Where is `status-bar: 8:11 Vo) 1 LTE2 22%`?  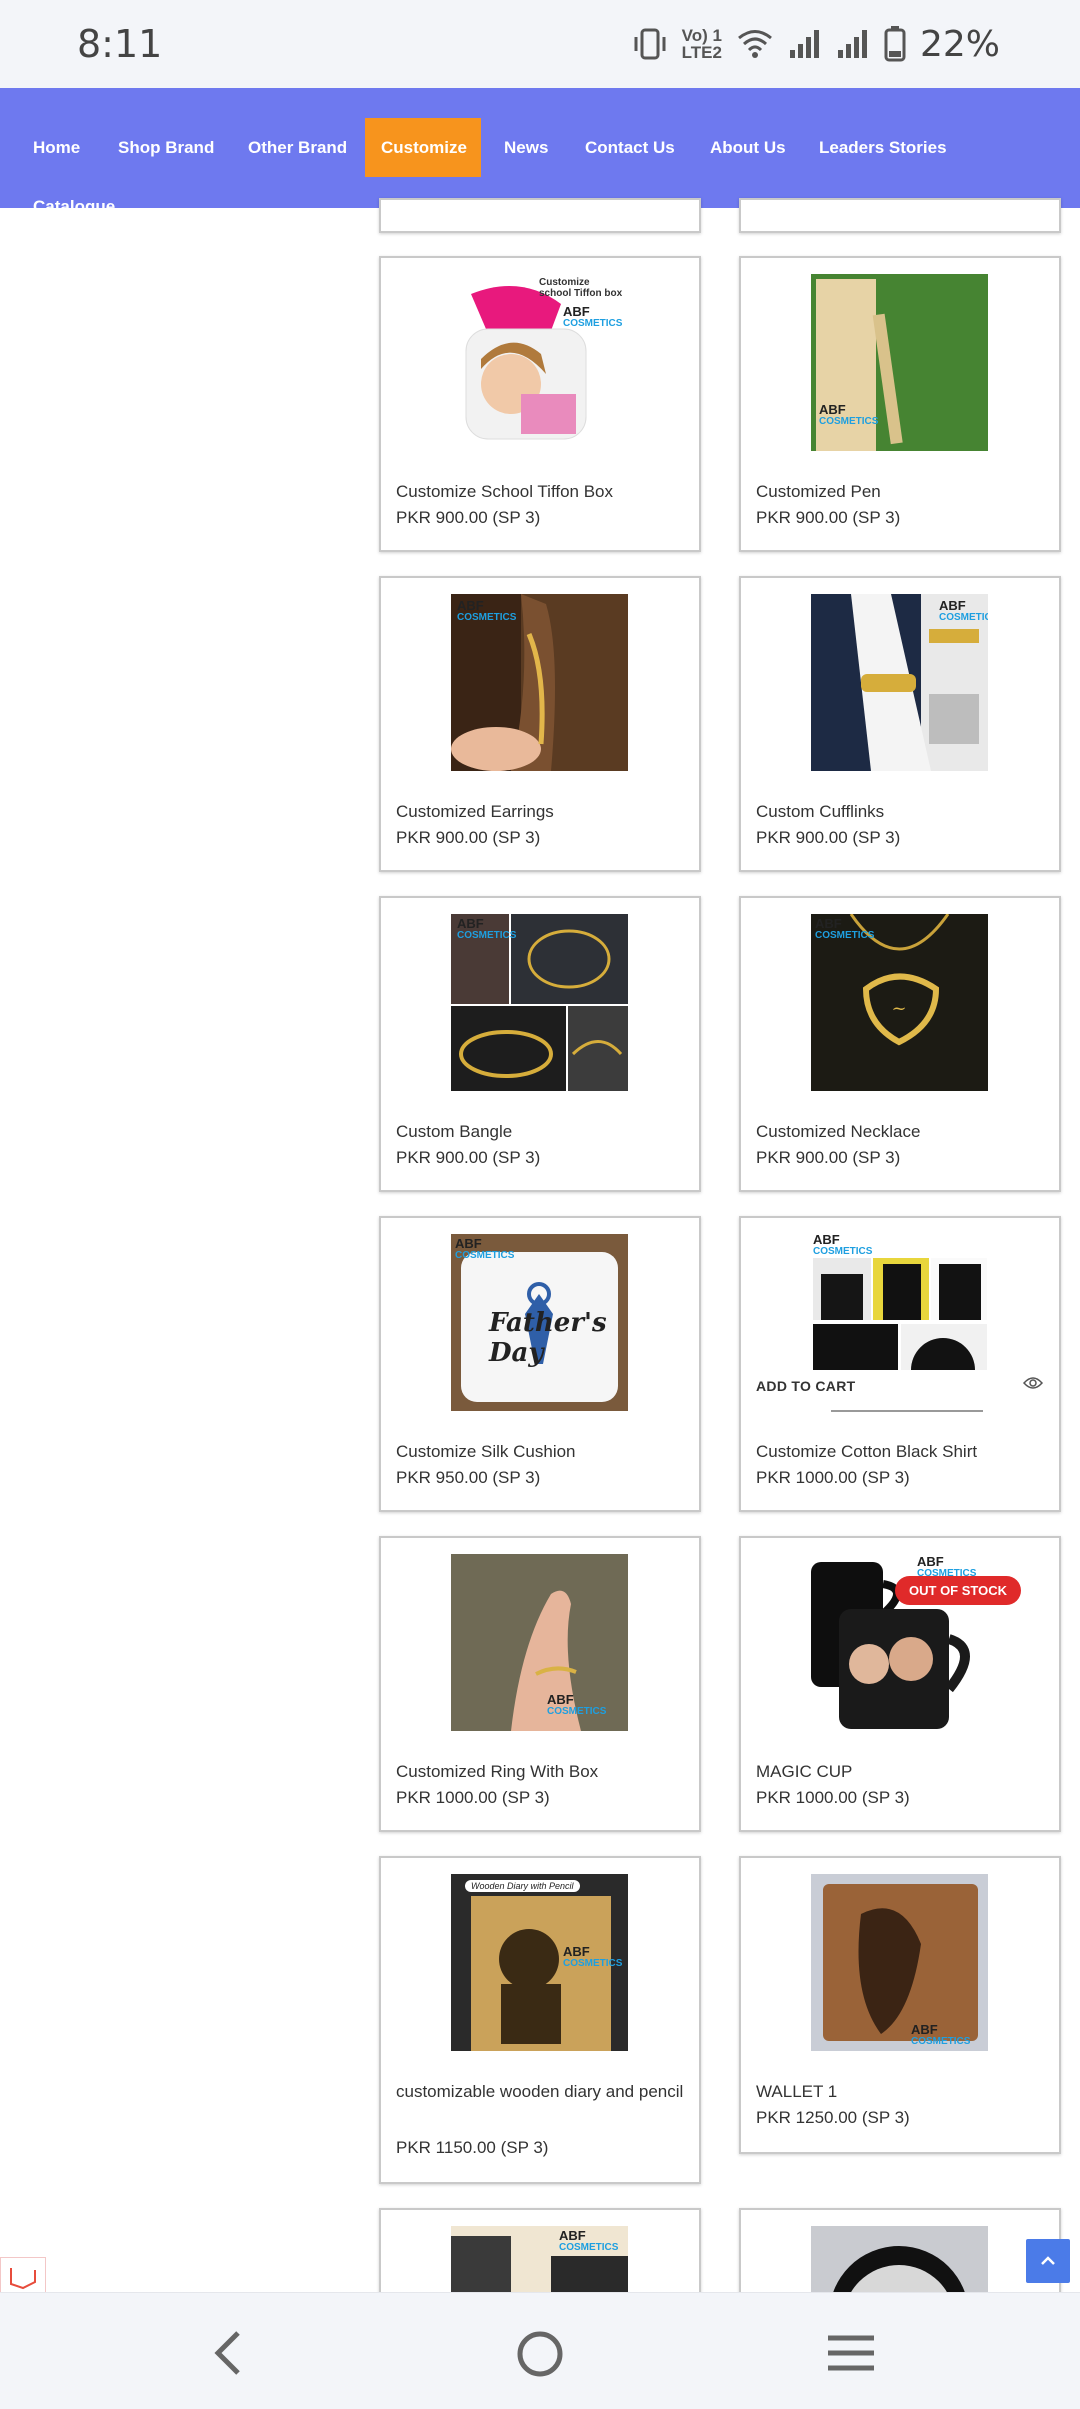
status-bar: 8:11 Vo) 1 LTE2 22% is located at coordinates (540, 44).